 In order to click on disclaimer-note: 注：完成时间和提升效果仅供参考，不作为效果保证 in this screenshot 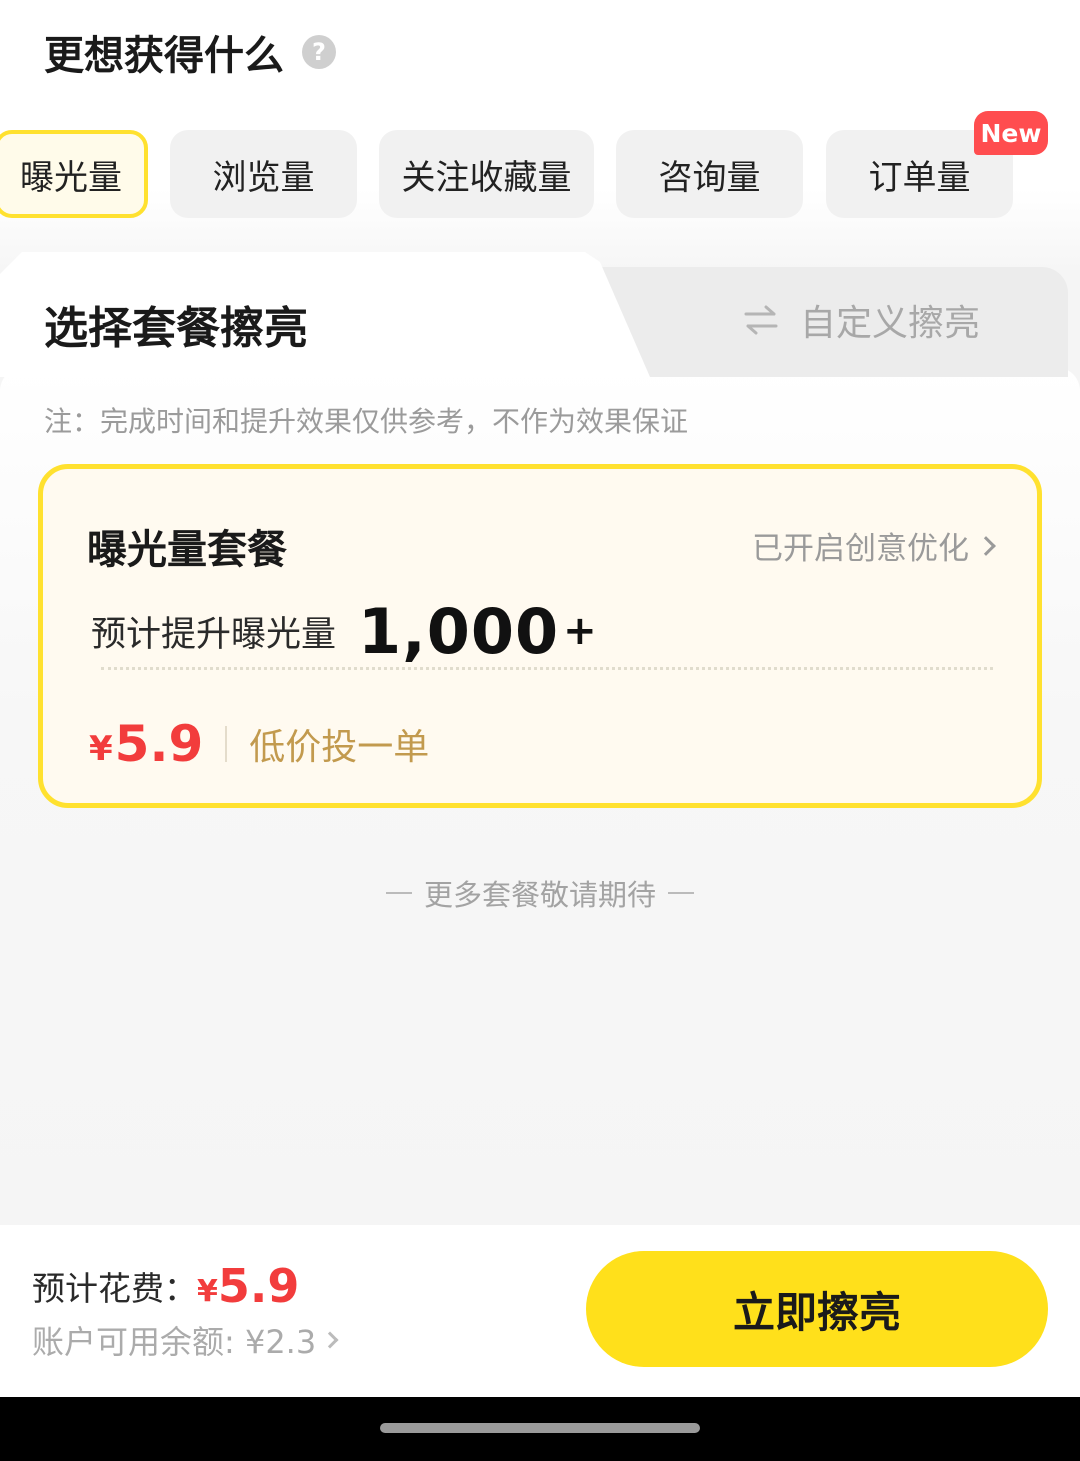, I will do `click(366, 421)`.